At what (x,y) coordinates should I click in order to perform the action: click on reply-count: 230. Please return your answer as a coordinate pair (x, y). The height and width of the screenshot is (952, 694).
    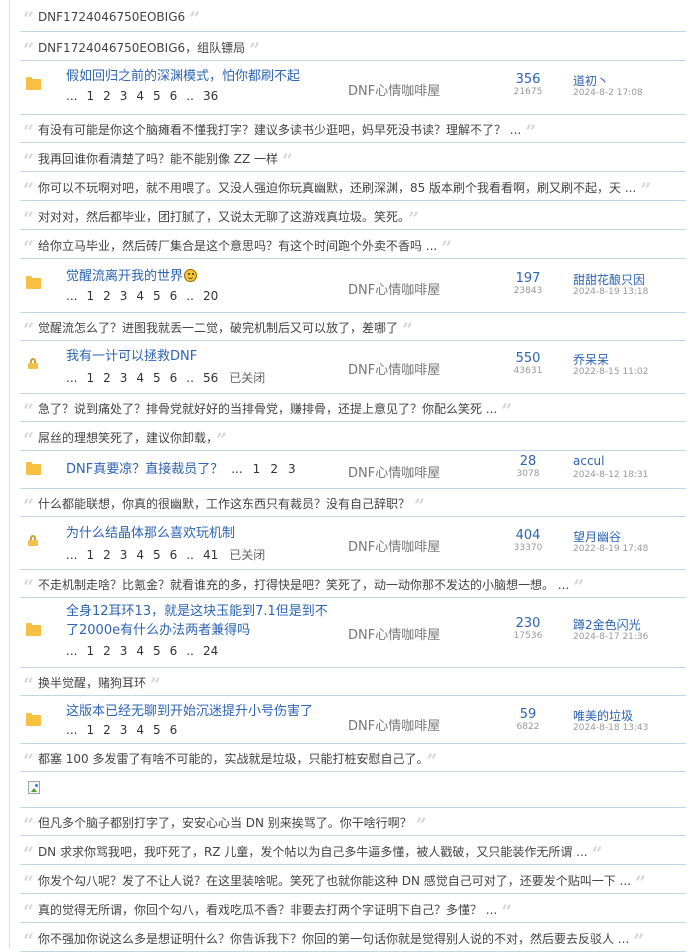
    Looking at the image, I should click on (528, 623).